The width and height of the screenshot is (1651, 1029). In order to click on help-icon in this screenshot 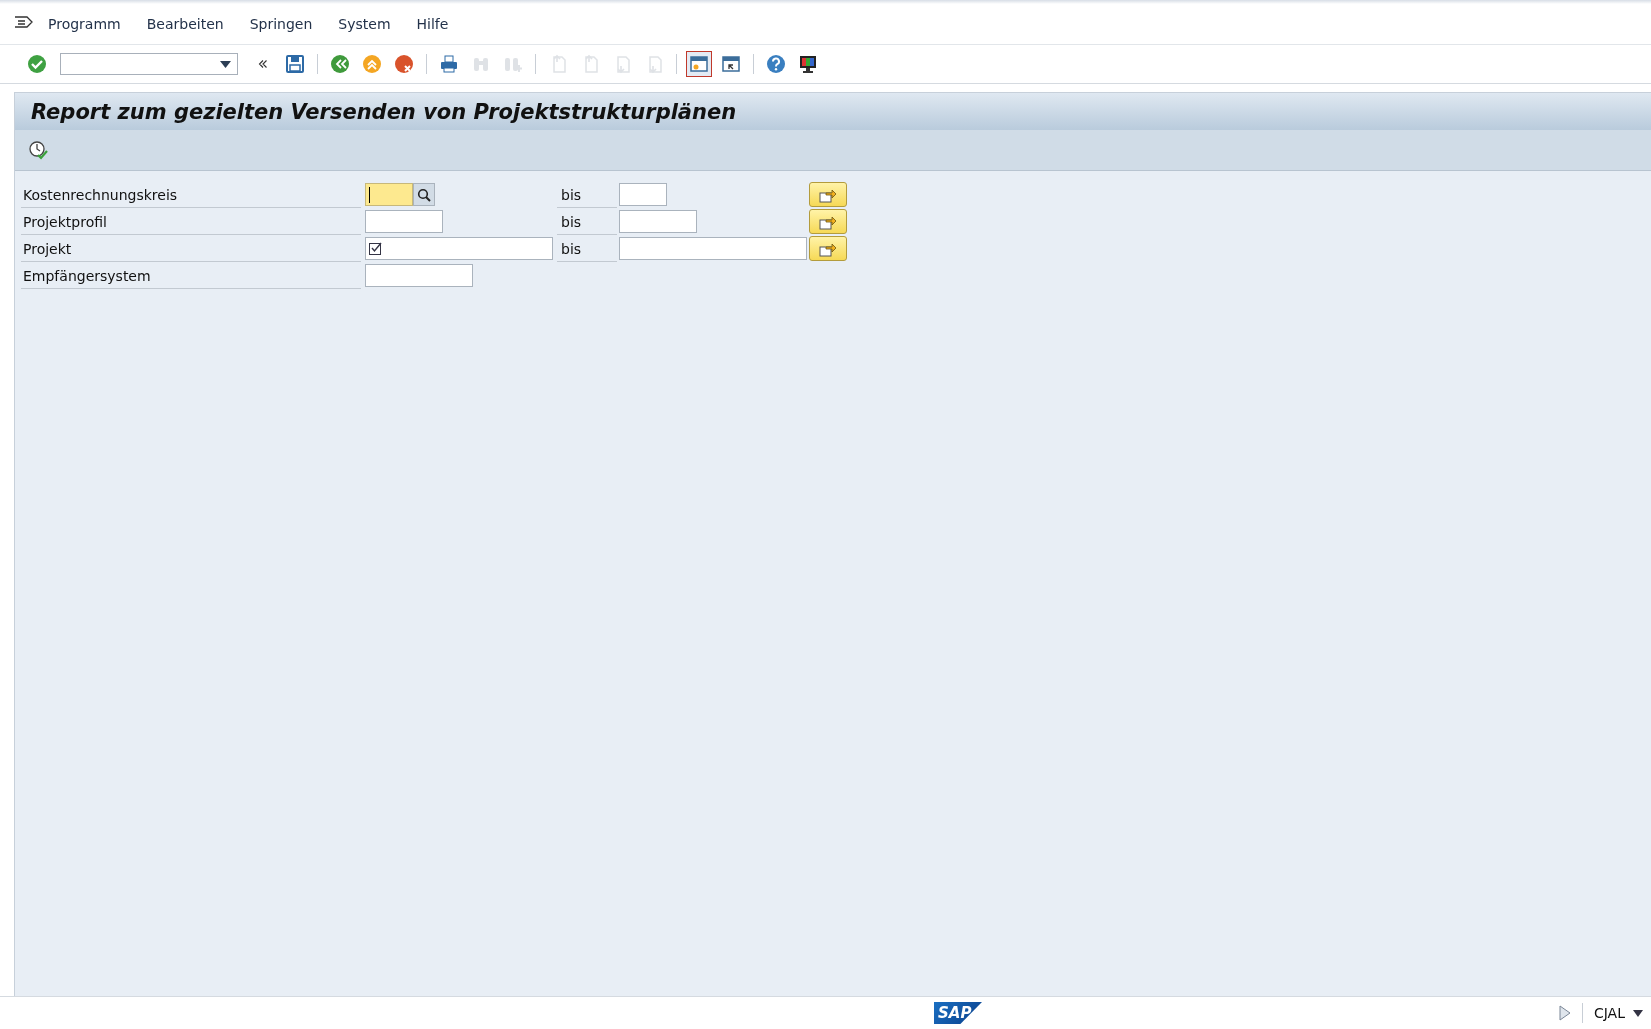, I will do `click(776, 64)`.